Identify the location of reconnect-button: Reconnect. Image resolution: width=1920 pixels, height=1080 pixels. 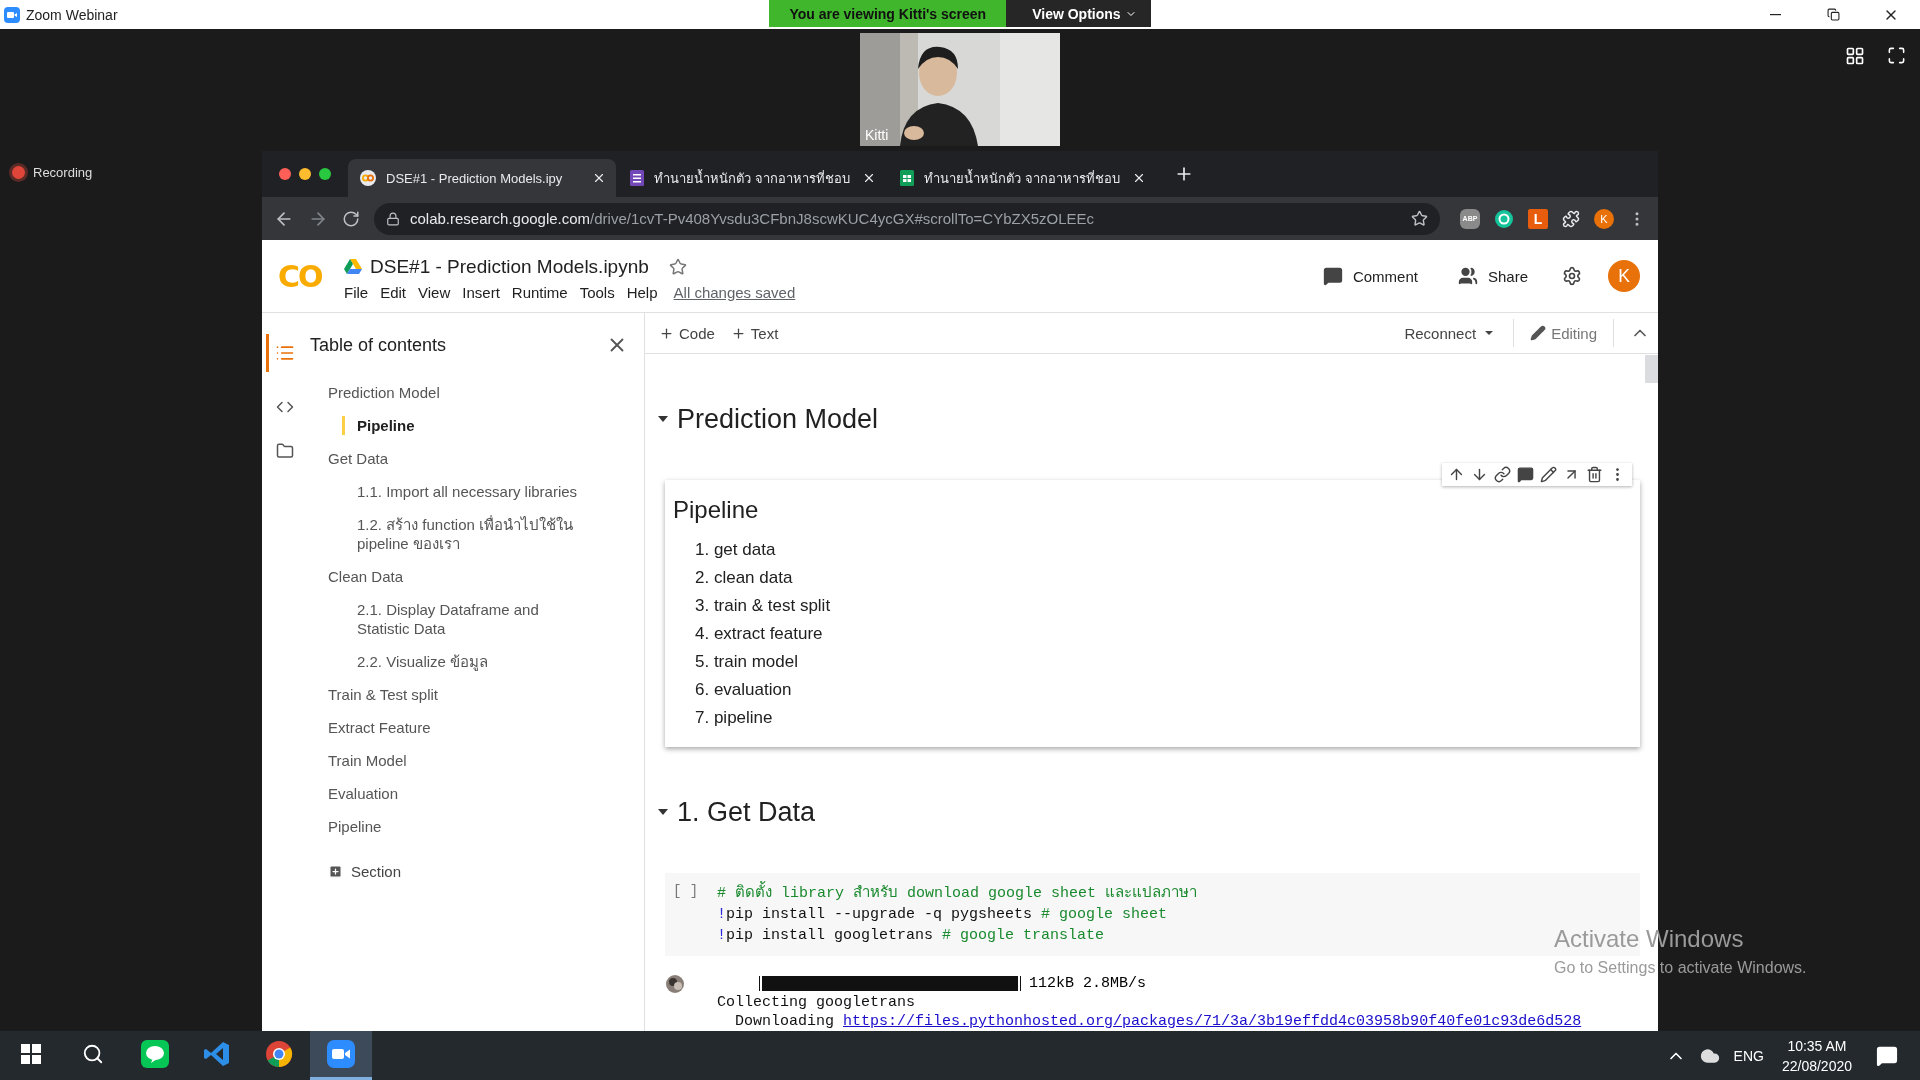
(1451, 333).